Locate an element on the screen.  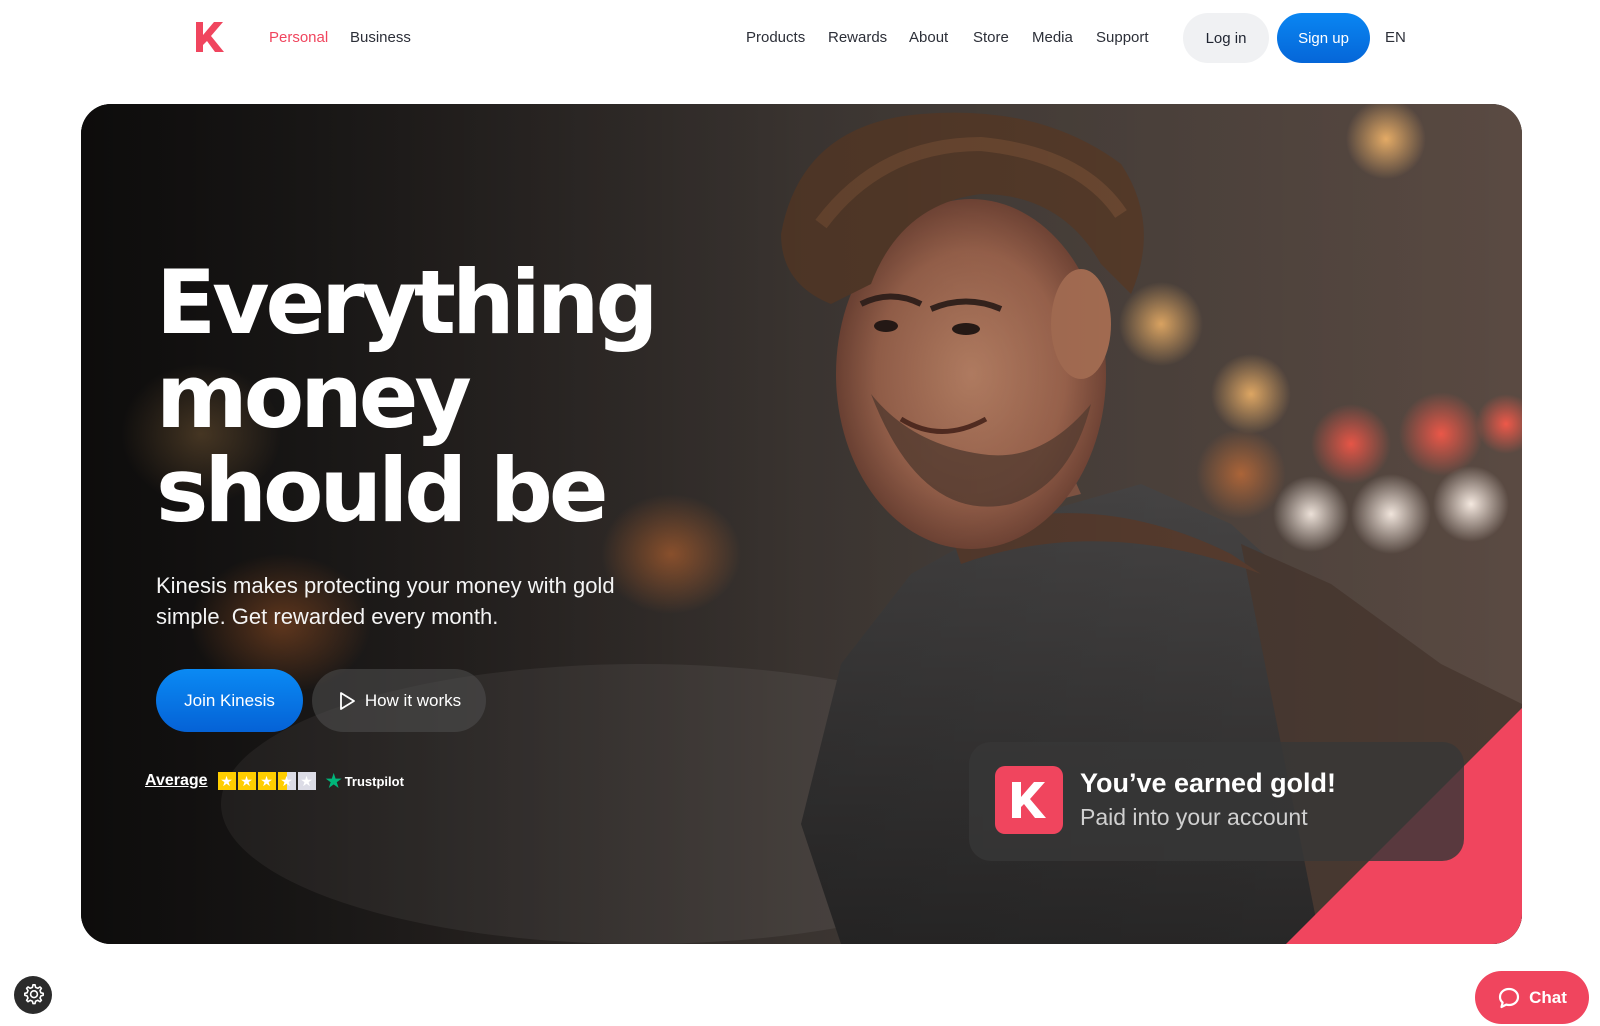
trustpilot-rating-label: Average is located at coordinates (176, 781).